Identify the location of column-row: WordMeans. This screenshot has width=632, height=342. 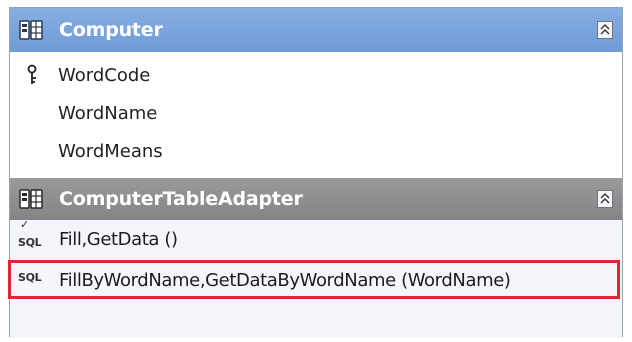
(316, 151).